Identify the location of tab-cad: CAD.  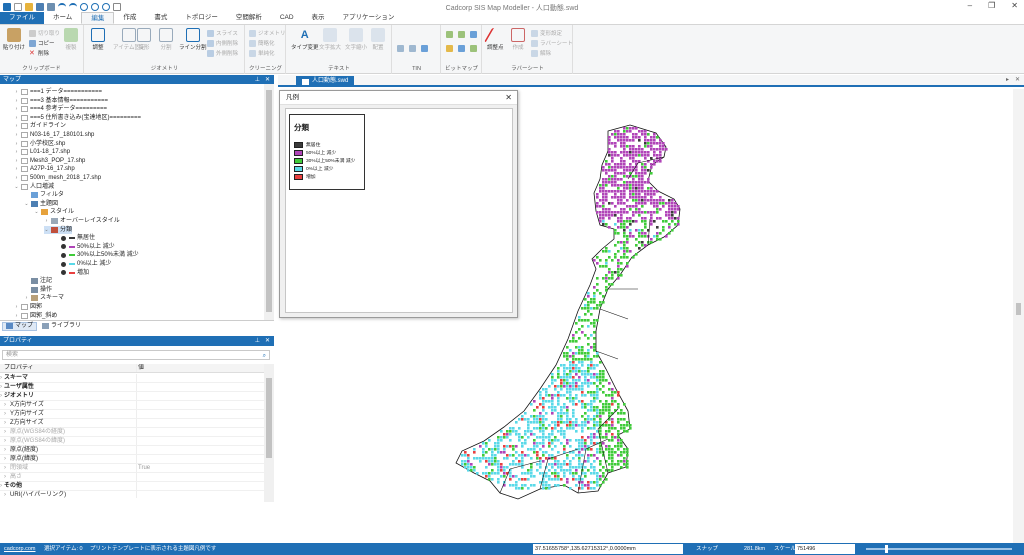
(287, 18).